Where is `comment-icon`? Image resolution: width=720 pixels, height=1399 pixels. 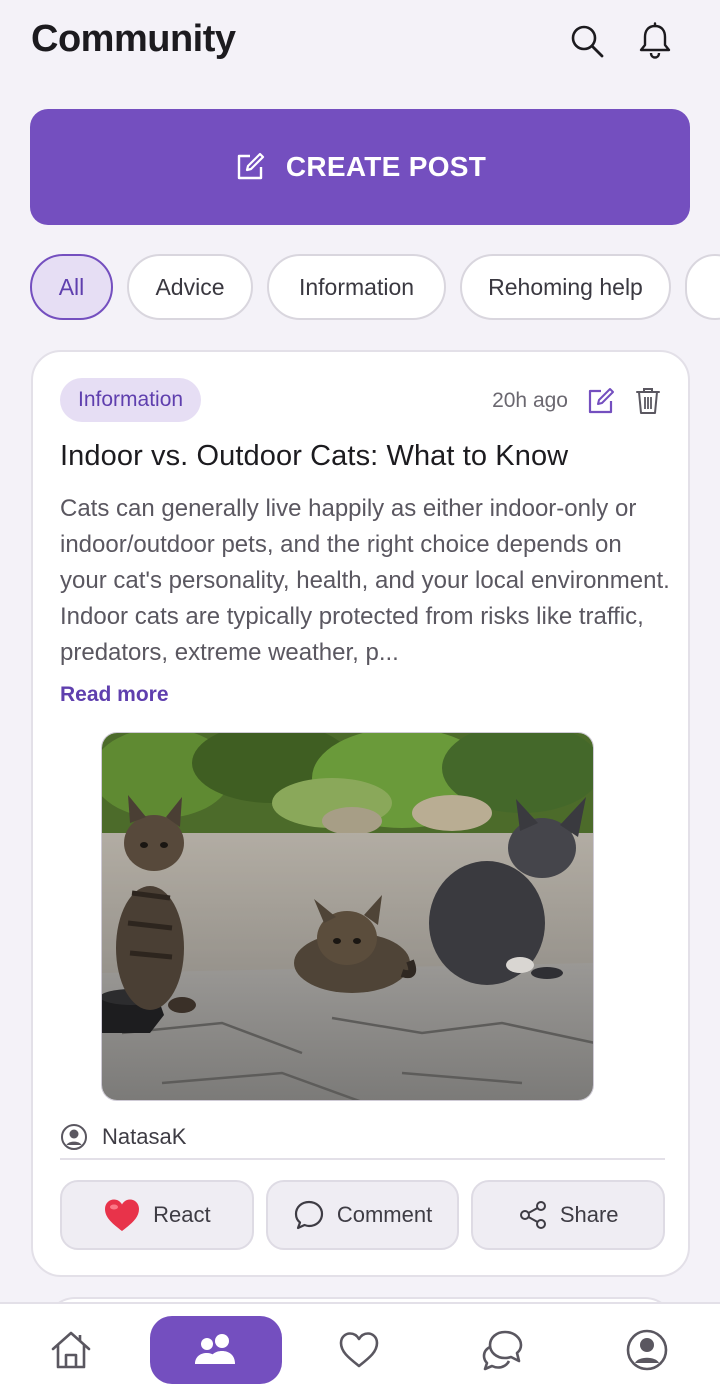 comment-icon is located at coordinates (308, 1215).